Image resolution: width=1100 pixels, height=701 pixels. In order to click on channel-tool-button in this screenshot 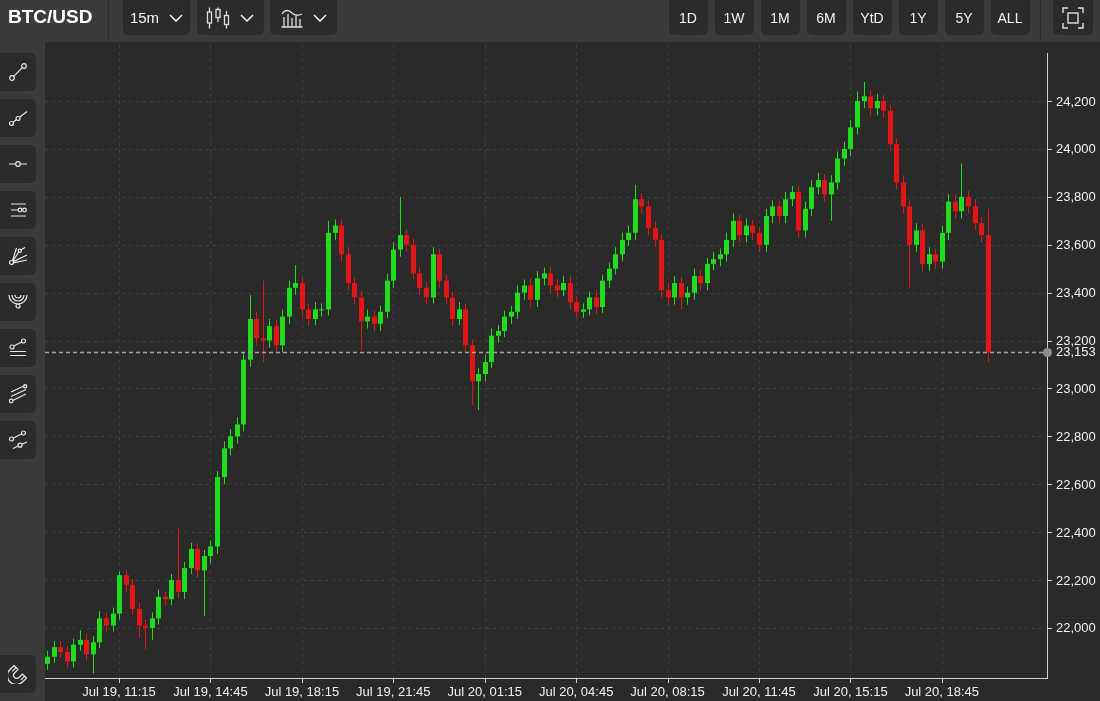, I will do `click(18, 394)`.